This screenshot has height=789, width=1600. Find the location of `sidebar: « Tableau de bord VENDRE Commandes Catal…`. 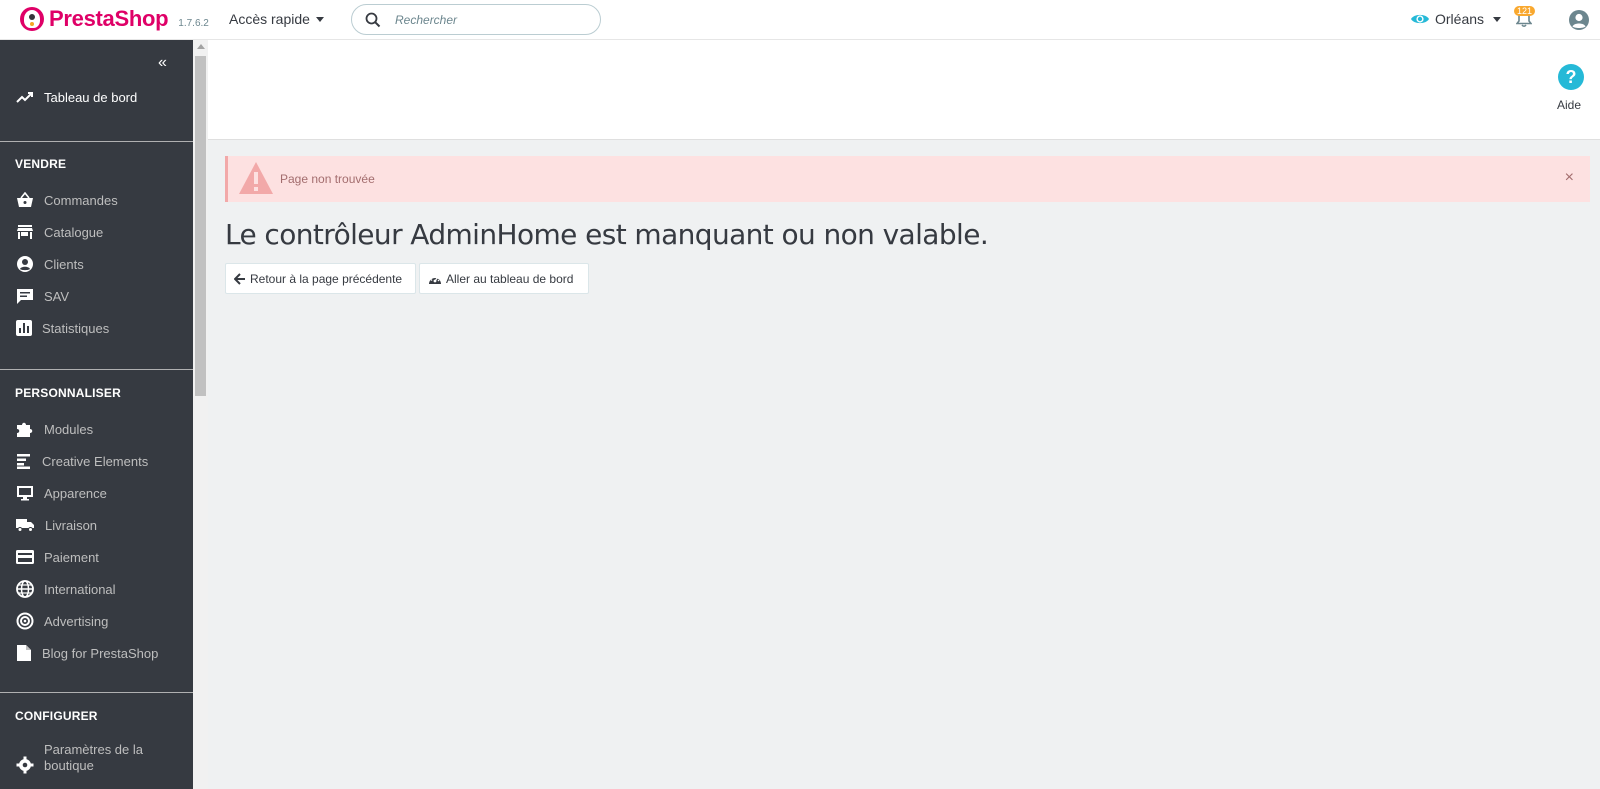

sidebar: « Tableau de bord VENDRE Commandes Catal… is located at coordinates (96, 414).